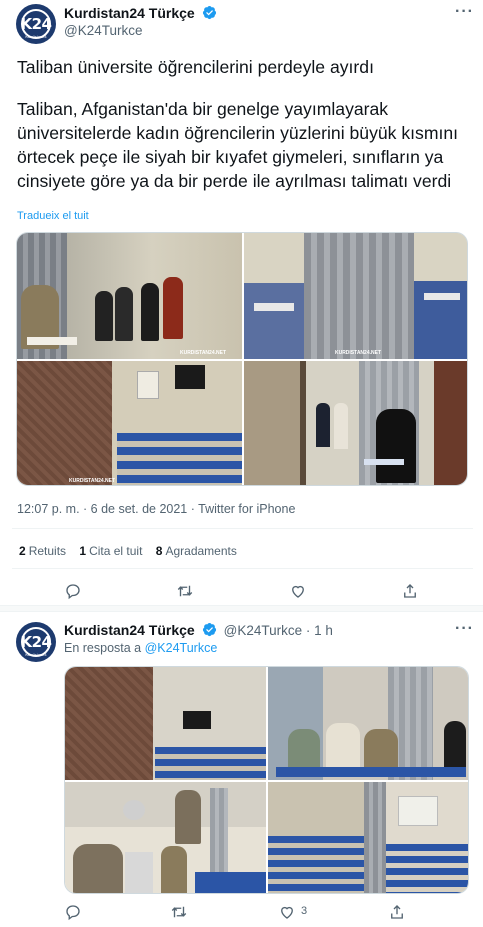  Describe the element at coordinates (355, 296) in the screenshot. I see `photo-classroom-curtain-empty: KURDISTAN24.NET` at that location.